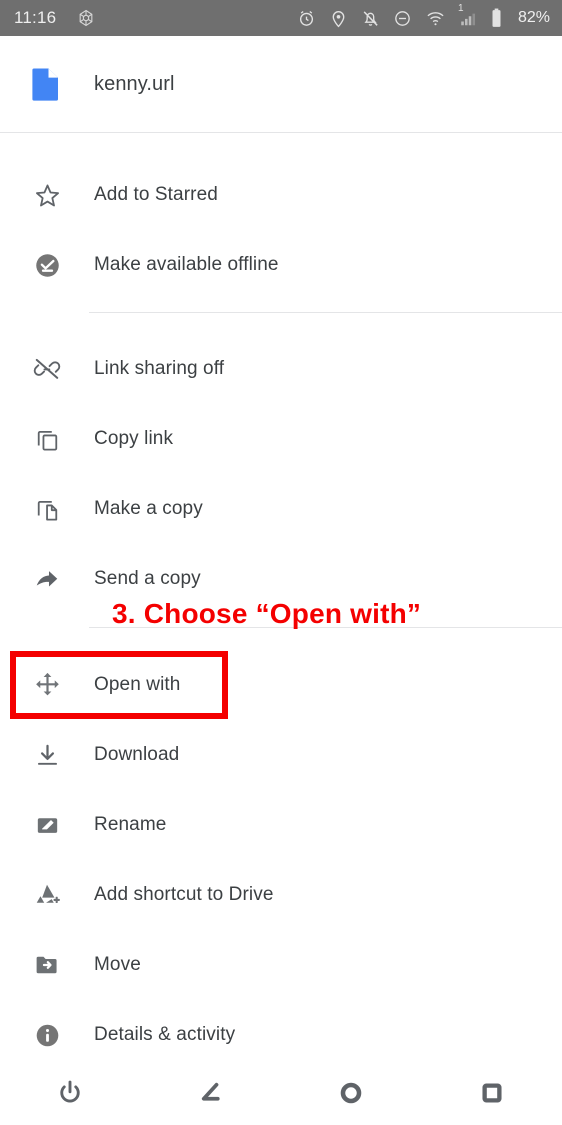 The width and height of the screenshot is (562, 1125). What do you see at coordinates (496, 18) in the screenshot?
I see `battery-icon` at bounding box center [496, 18].